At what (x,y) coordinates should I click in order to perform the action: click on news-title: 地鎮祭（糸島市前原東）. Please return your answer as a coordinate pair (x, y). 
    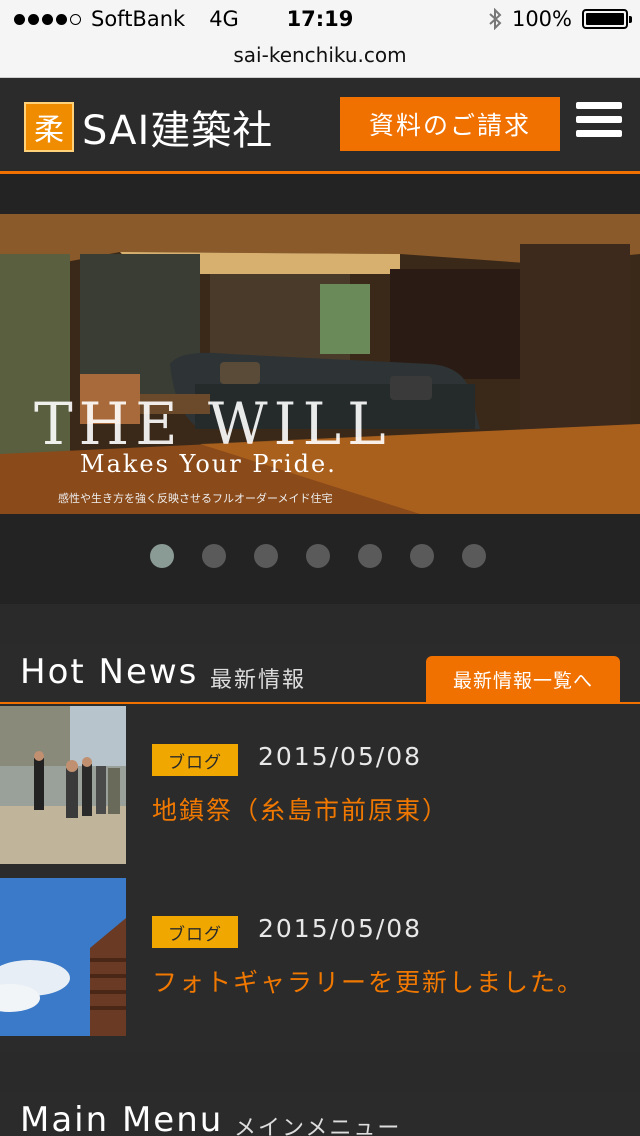
    Looking at the image, I should click on (377, 811).